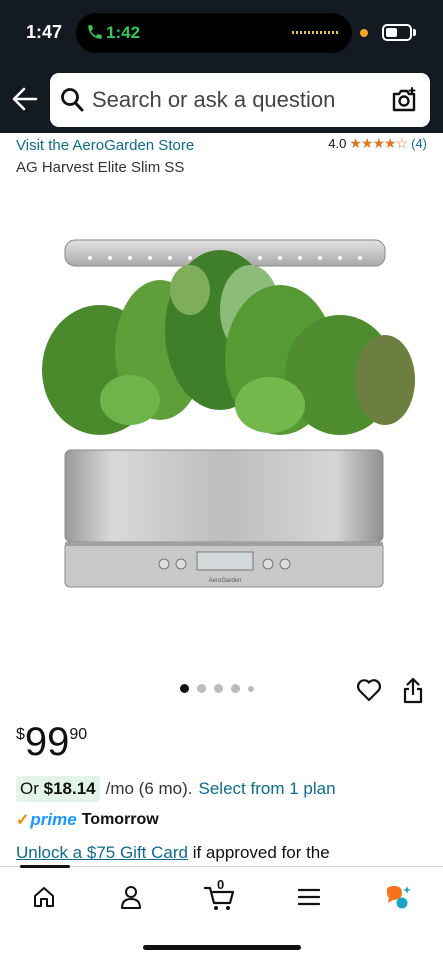 The width and height of the screenshot is (443, 960). What do you see at coordinates (267, 789) in the screenshot?
I see `select-plan-link: Select from 1 plan` at bounding box center [267, 789].